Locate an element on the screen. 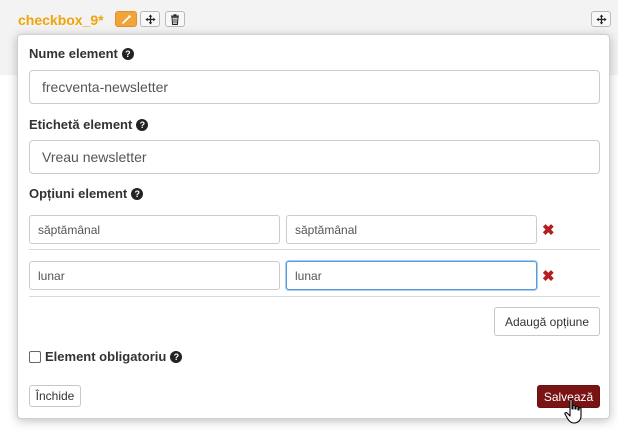 This screenshot has width=618, height=432. move-button is located at coordinates (150, 19).